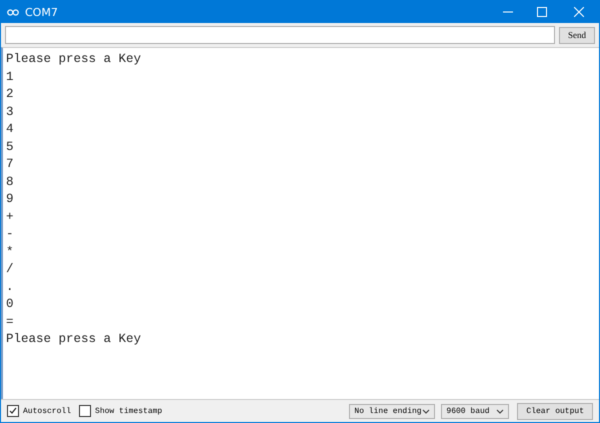 This screenshot has width=600, height=423. Describe the element at coordinates (10, 182) in the screenshot. I see `output-line: 8` at that location.